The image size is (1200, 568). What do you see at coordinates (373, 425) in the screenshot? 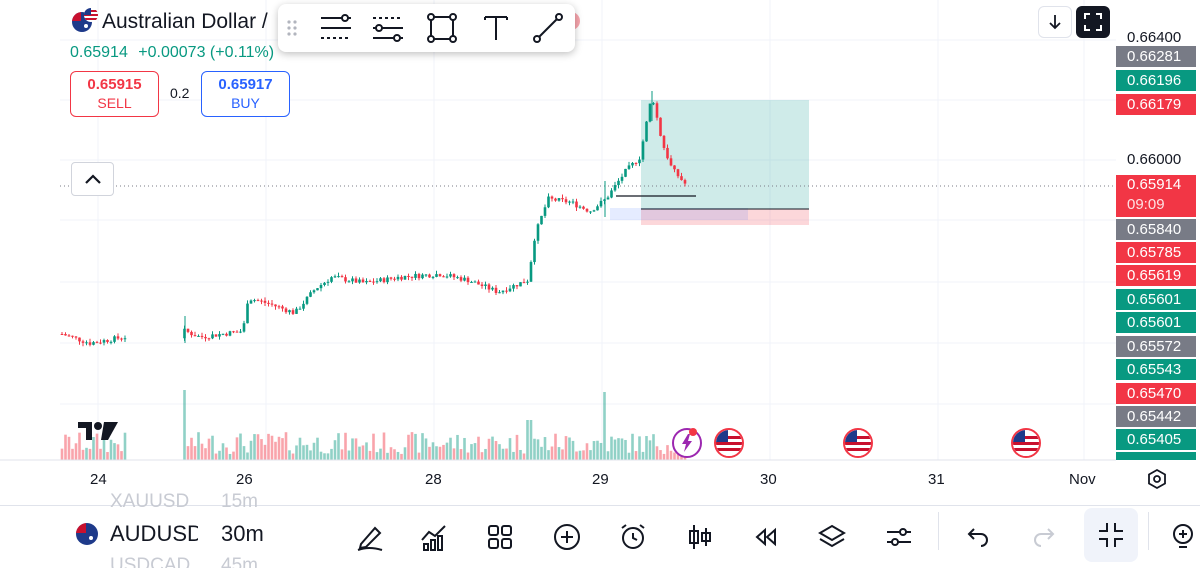
I see `volume-bars` at bounding box center [373, 425].